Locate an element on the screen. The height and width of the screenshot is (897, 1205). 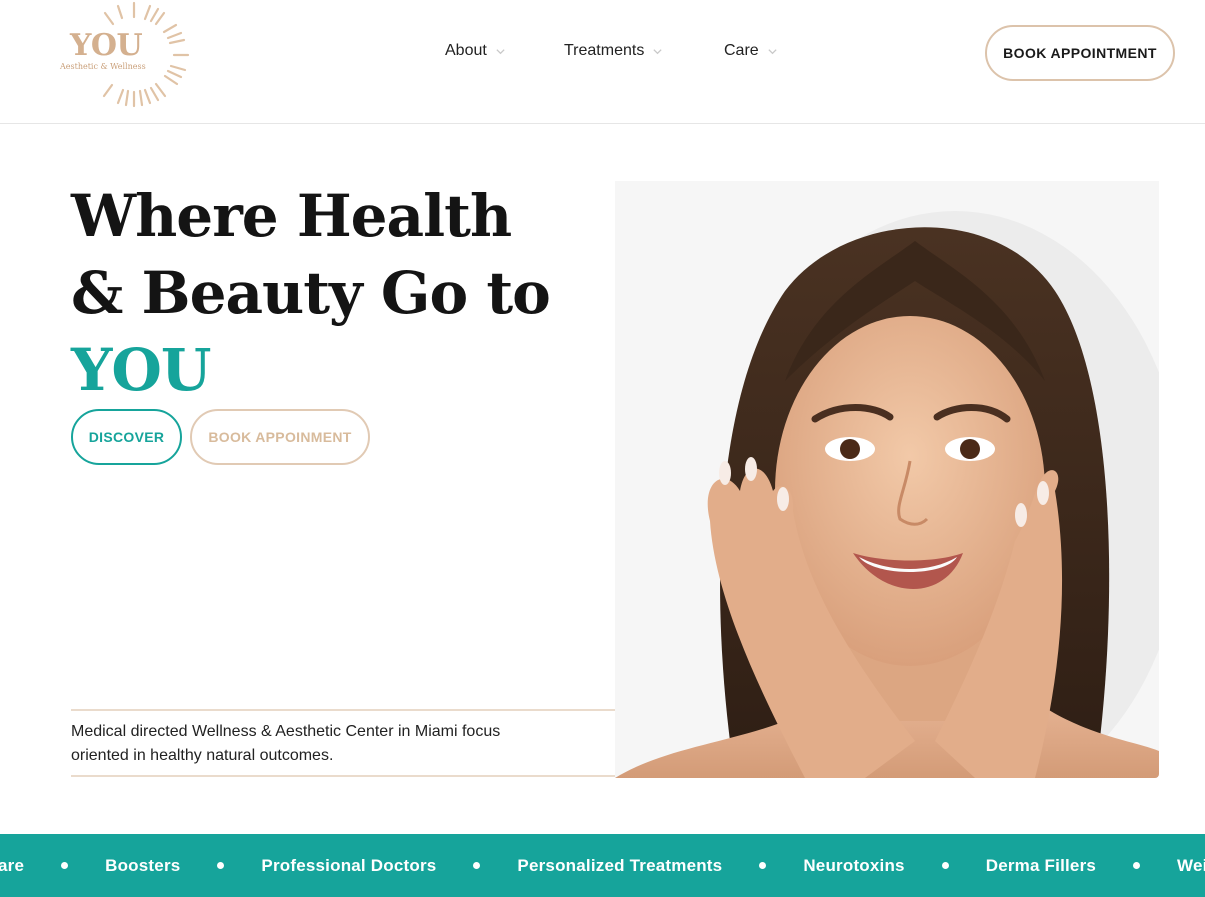
book-appointment-button: BOOK APPOINTMENT is located at coordinates (1080, 53).